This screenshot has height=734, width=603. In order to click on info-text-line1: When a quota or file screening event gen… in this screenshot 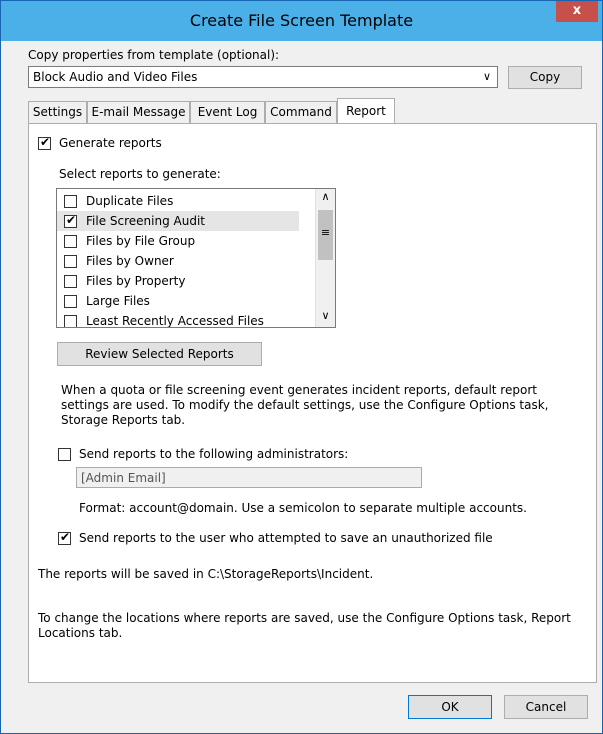, I will do `click(299, 390)`.